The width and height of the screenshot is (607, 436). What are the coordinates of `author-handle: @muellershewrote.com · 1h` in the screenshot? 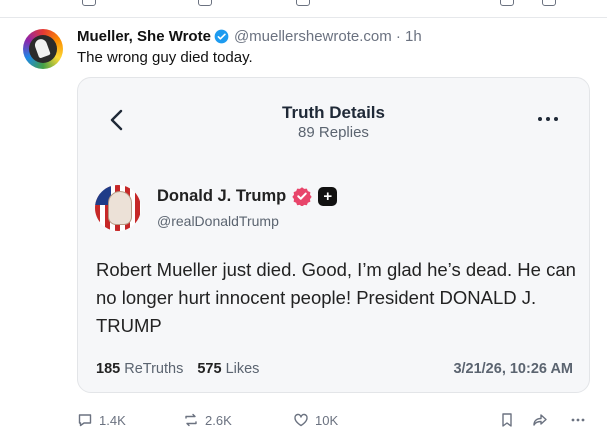 It's located at (328, 36).